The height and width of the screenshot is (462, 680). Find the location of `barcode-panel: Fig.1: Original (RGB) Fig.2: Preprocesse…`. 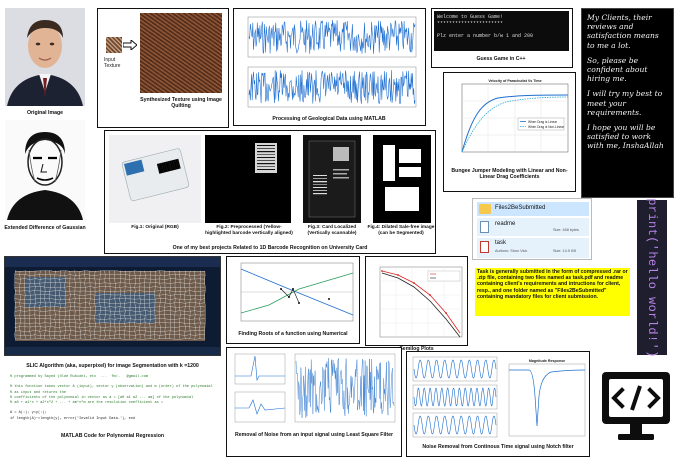

barcode-panel: Fig.1: Original (RGB) Fig.2: Preprocesse… is located at coordinates (270, 192).